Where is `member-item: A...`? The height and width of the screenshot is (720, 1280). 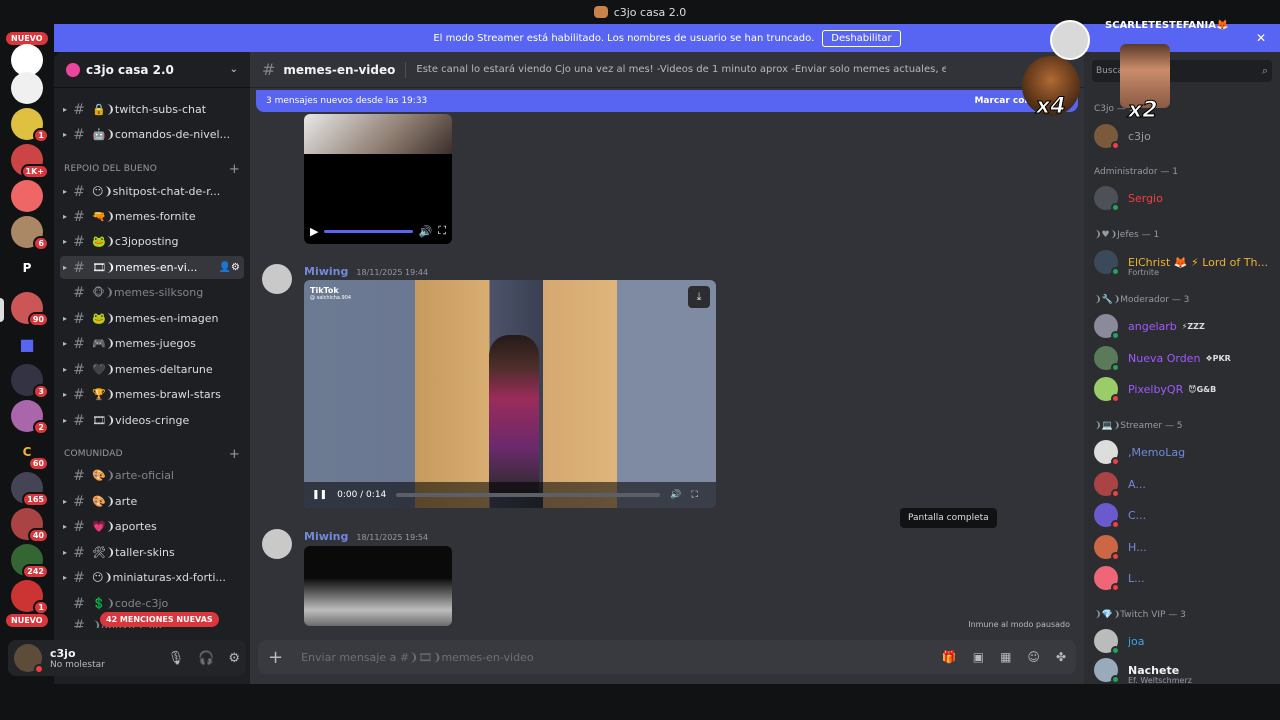
member-item: A... is located at coordinates (1184, 484).